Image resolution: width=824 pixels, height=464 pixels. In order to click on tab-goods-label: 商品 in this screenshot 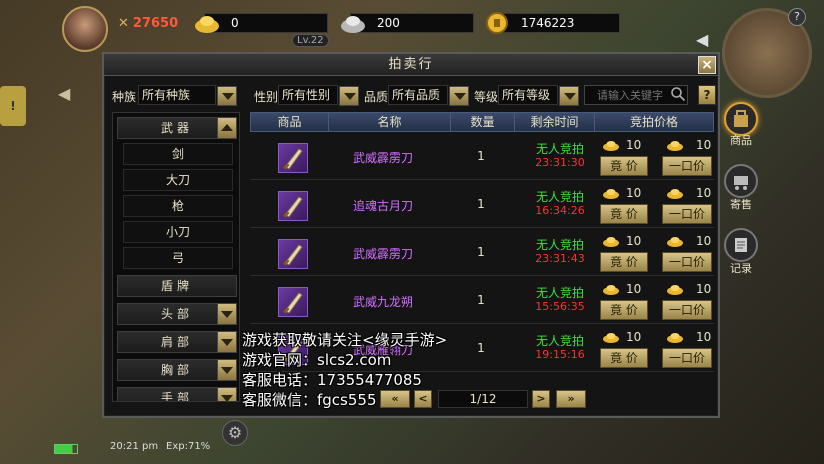, I will do `click(741, 140)`.